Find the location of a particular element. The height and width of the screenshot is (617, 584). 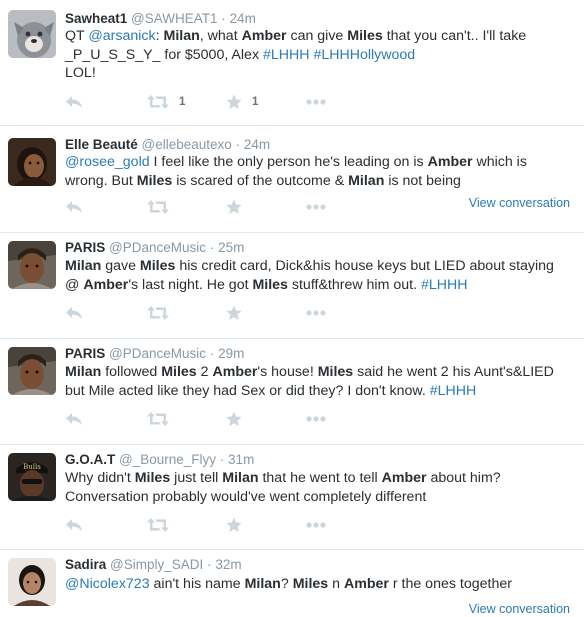

woman-avatar-image is located at coordinates (32, 162).